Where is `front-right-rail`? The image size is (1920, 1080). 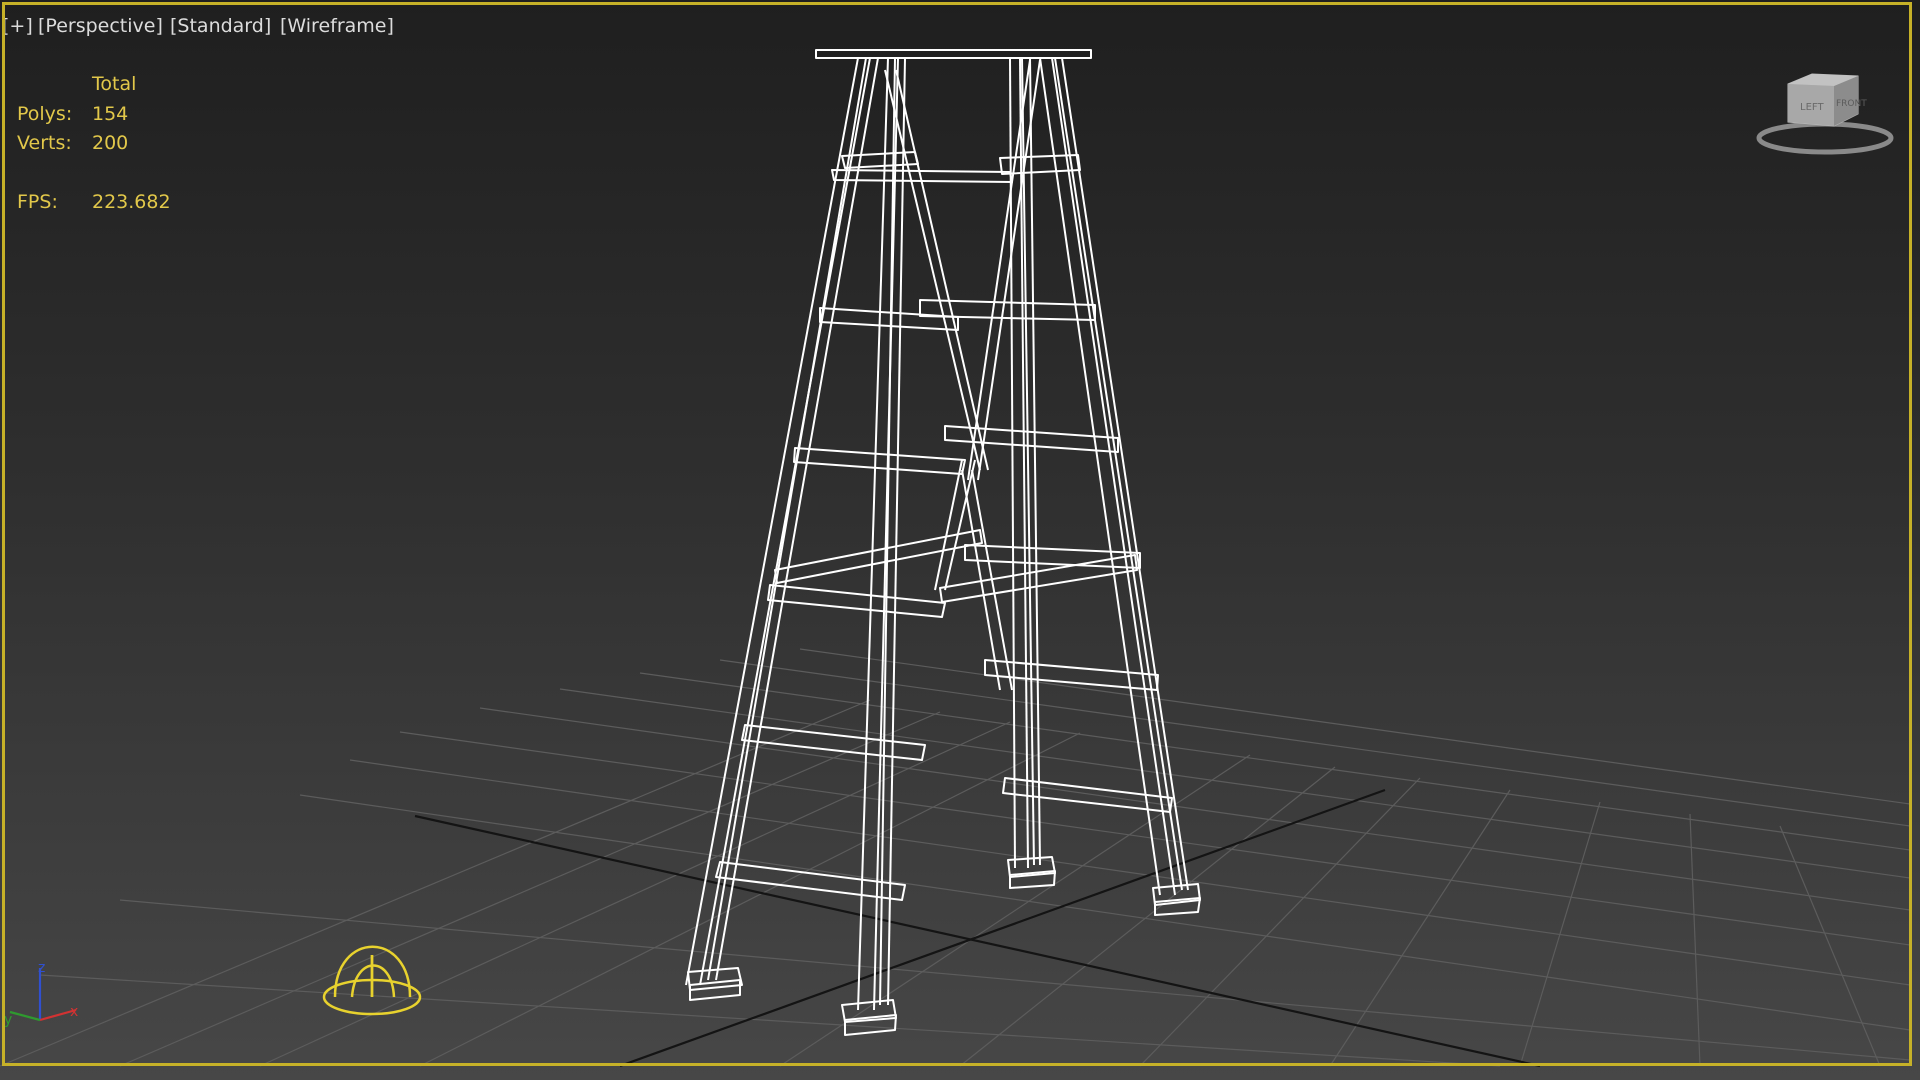 front-right-rail is located at coordinates (881, 534).